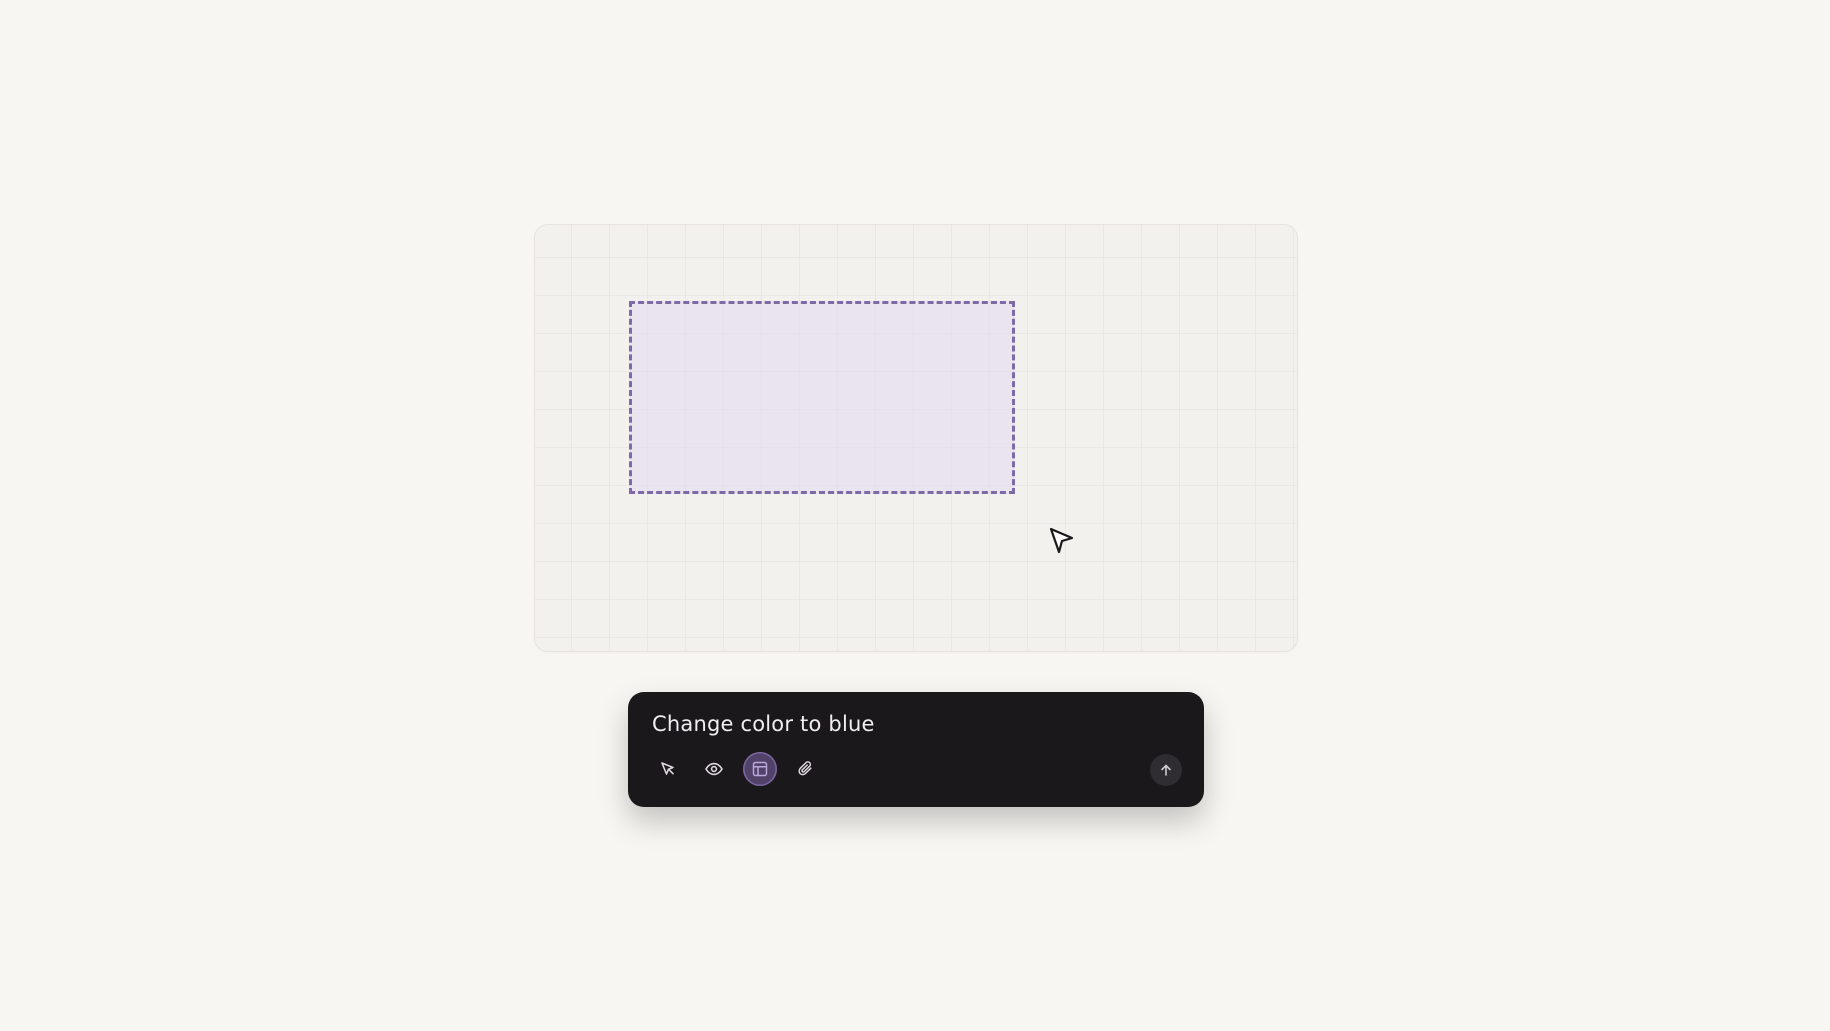 The width and height of the screenshot is (1830, 1031). What do you see at coordinates (1061, 540) in the screenshot?
I see `mouse-pointer-icon` at bounding box center [1061, 540].